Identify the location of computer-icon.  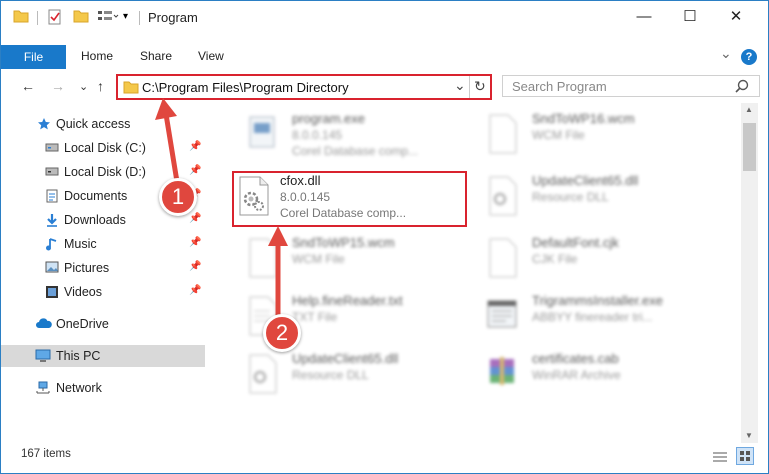
(43, 355).